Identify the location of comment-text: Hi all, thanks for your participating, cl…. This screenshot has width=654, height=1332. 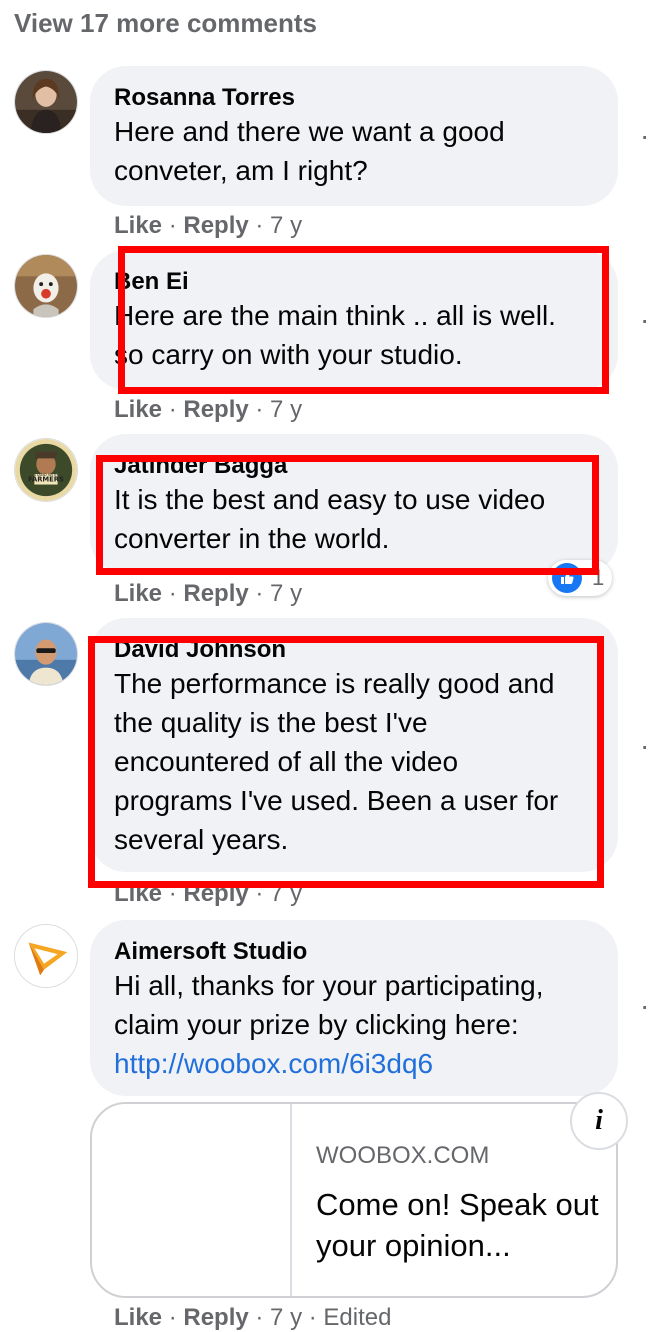
(329, 1024).